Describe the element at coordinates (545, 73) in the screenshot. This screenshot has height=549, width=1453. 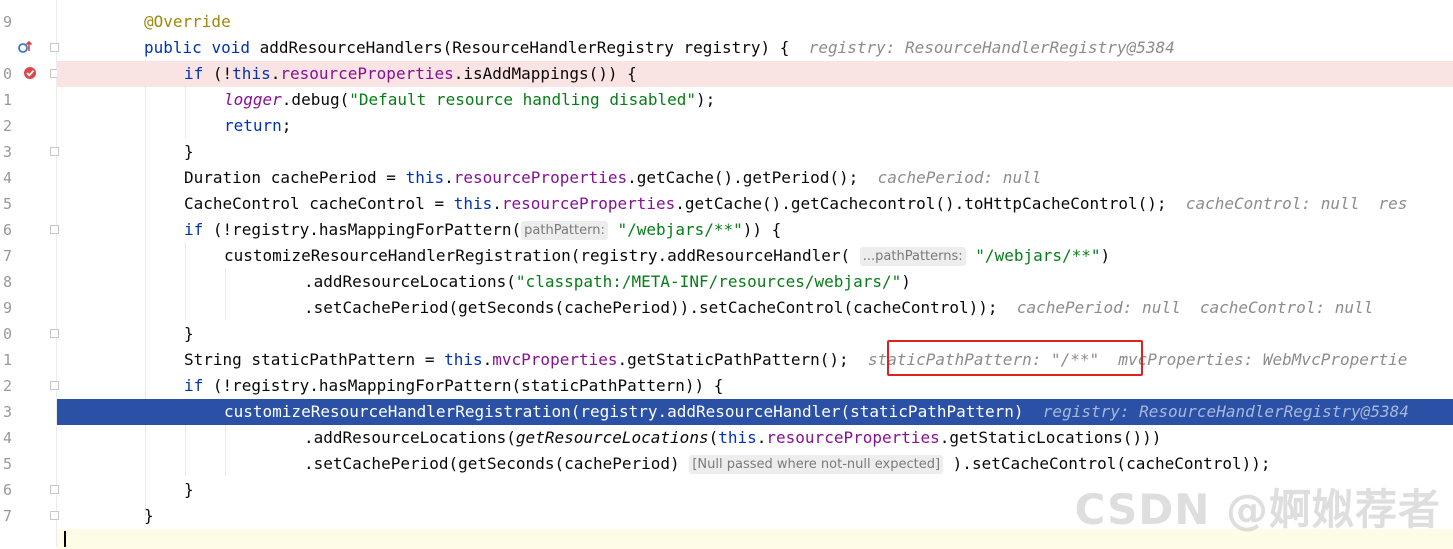
I see `code-text: .isAddMappings()) {` at that location.